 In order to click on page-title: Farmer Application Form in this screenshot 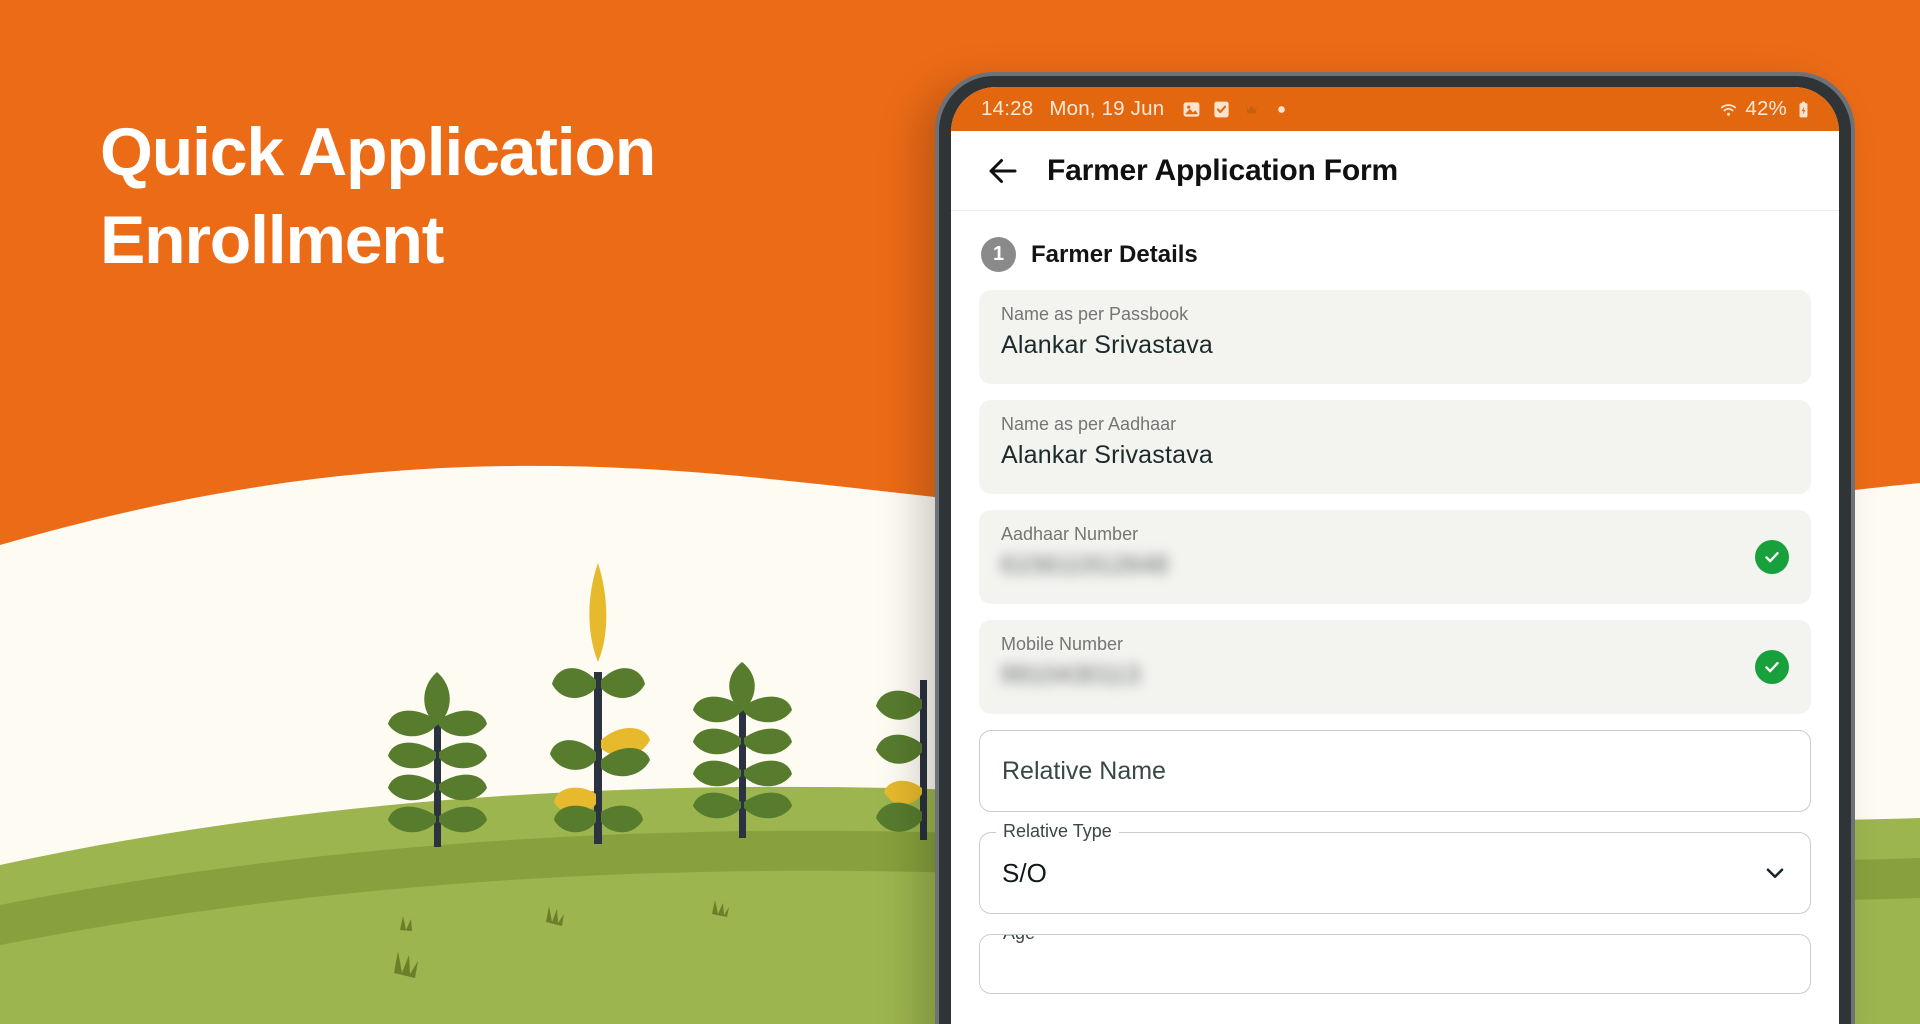, I will do `click(1223, 170)`.